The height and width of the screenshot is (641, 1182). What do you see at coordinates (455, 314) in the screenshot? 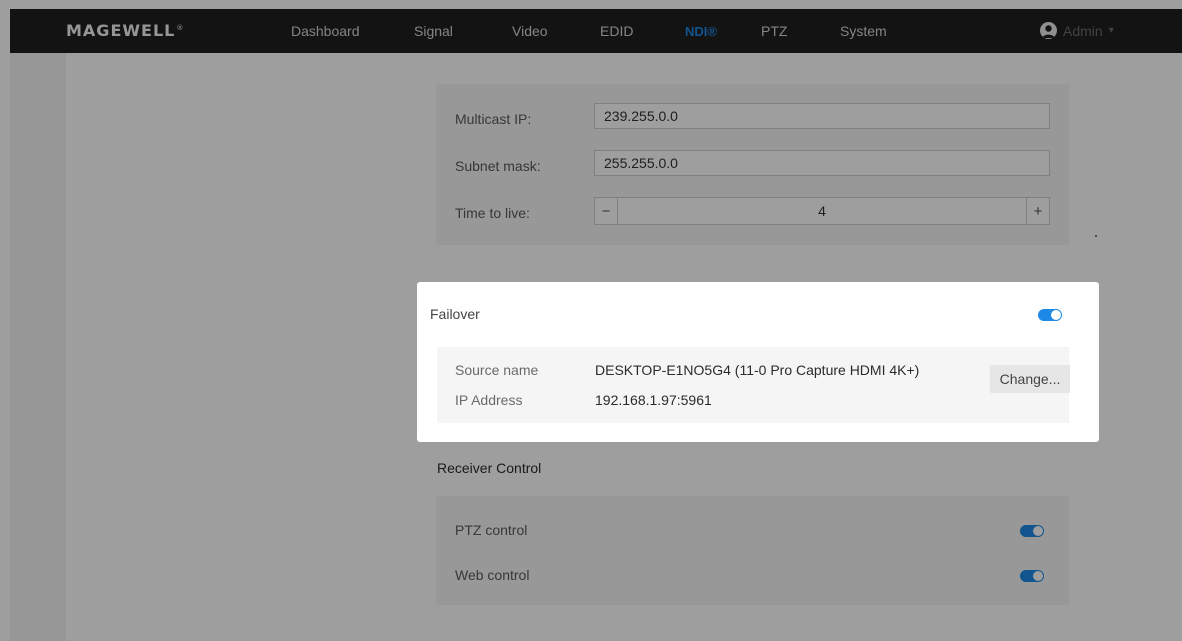
I see `failover-title: Failover` at bounding box center [455, 314].